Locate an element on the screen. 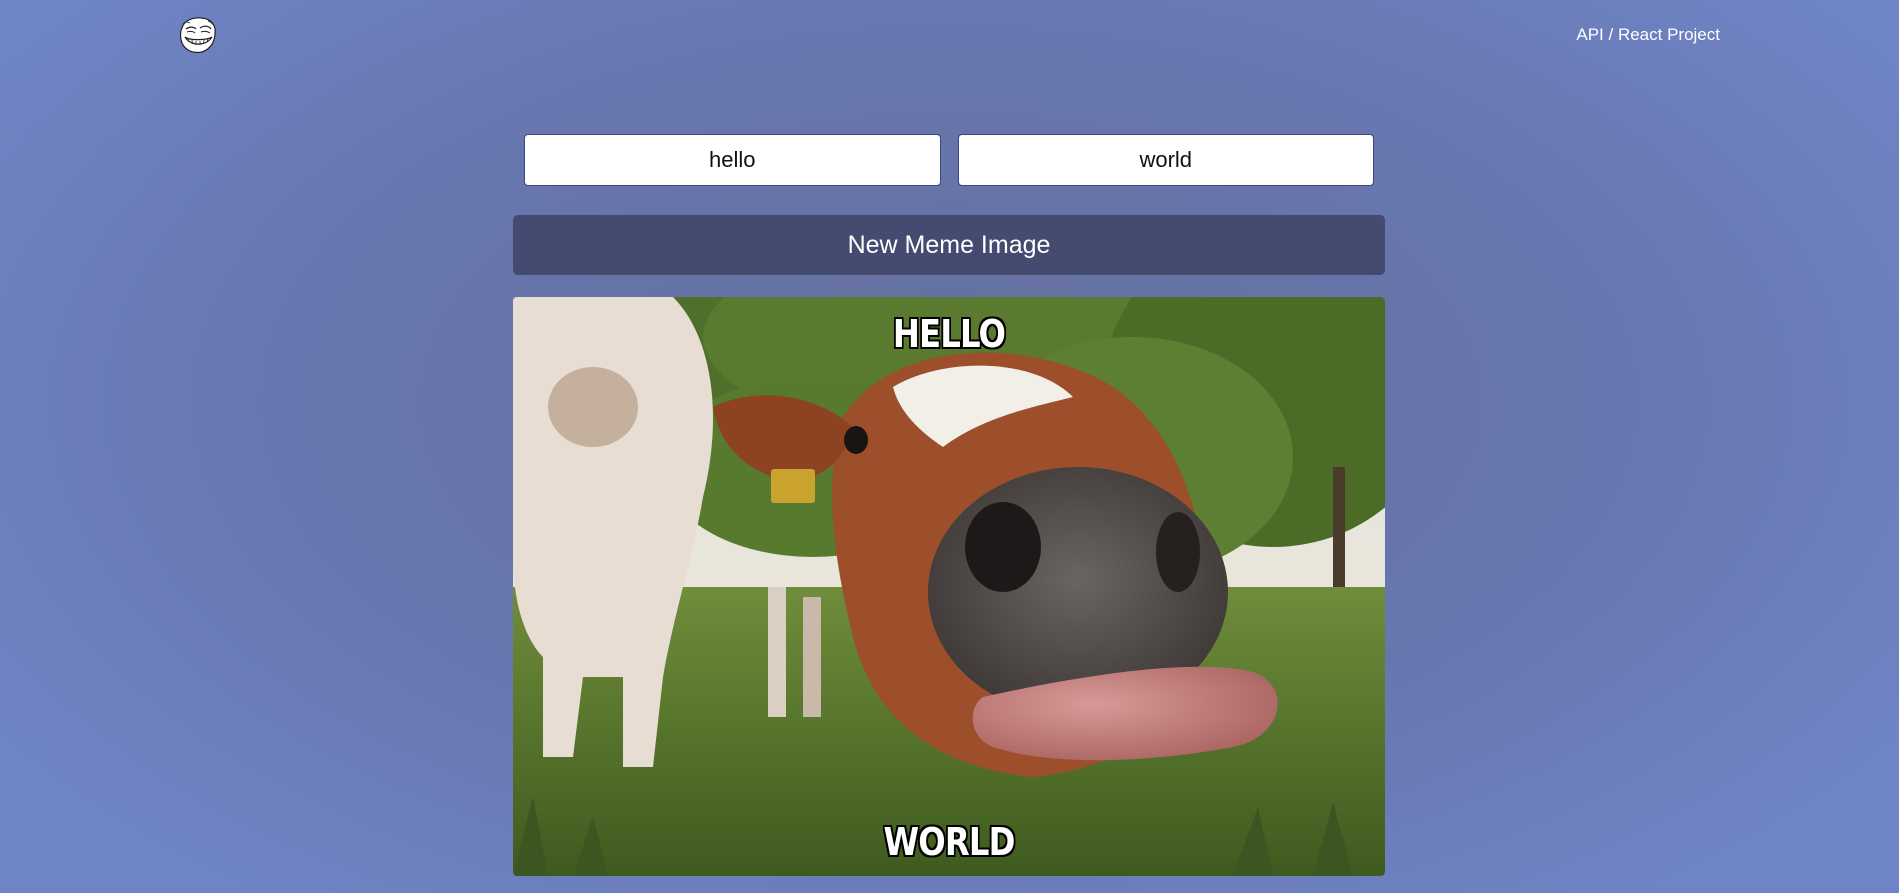 The image size is (1899, 893). nav-link-project: API / React Project is located at coordinates (1648, 35).